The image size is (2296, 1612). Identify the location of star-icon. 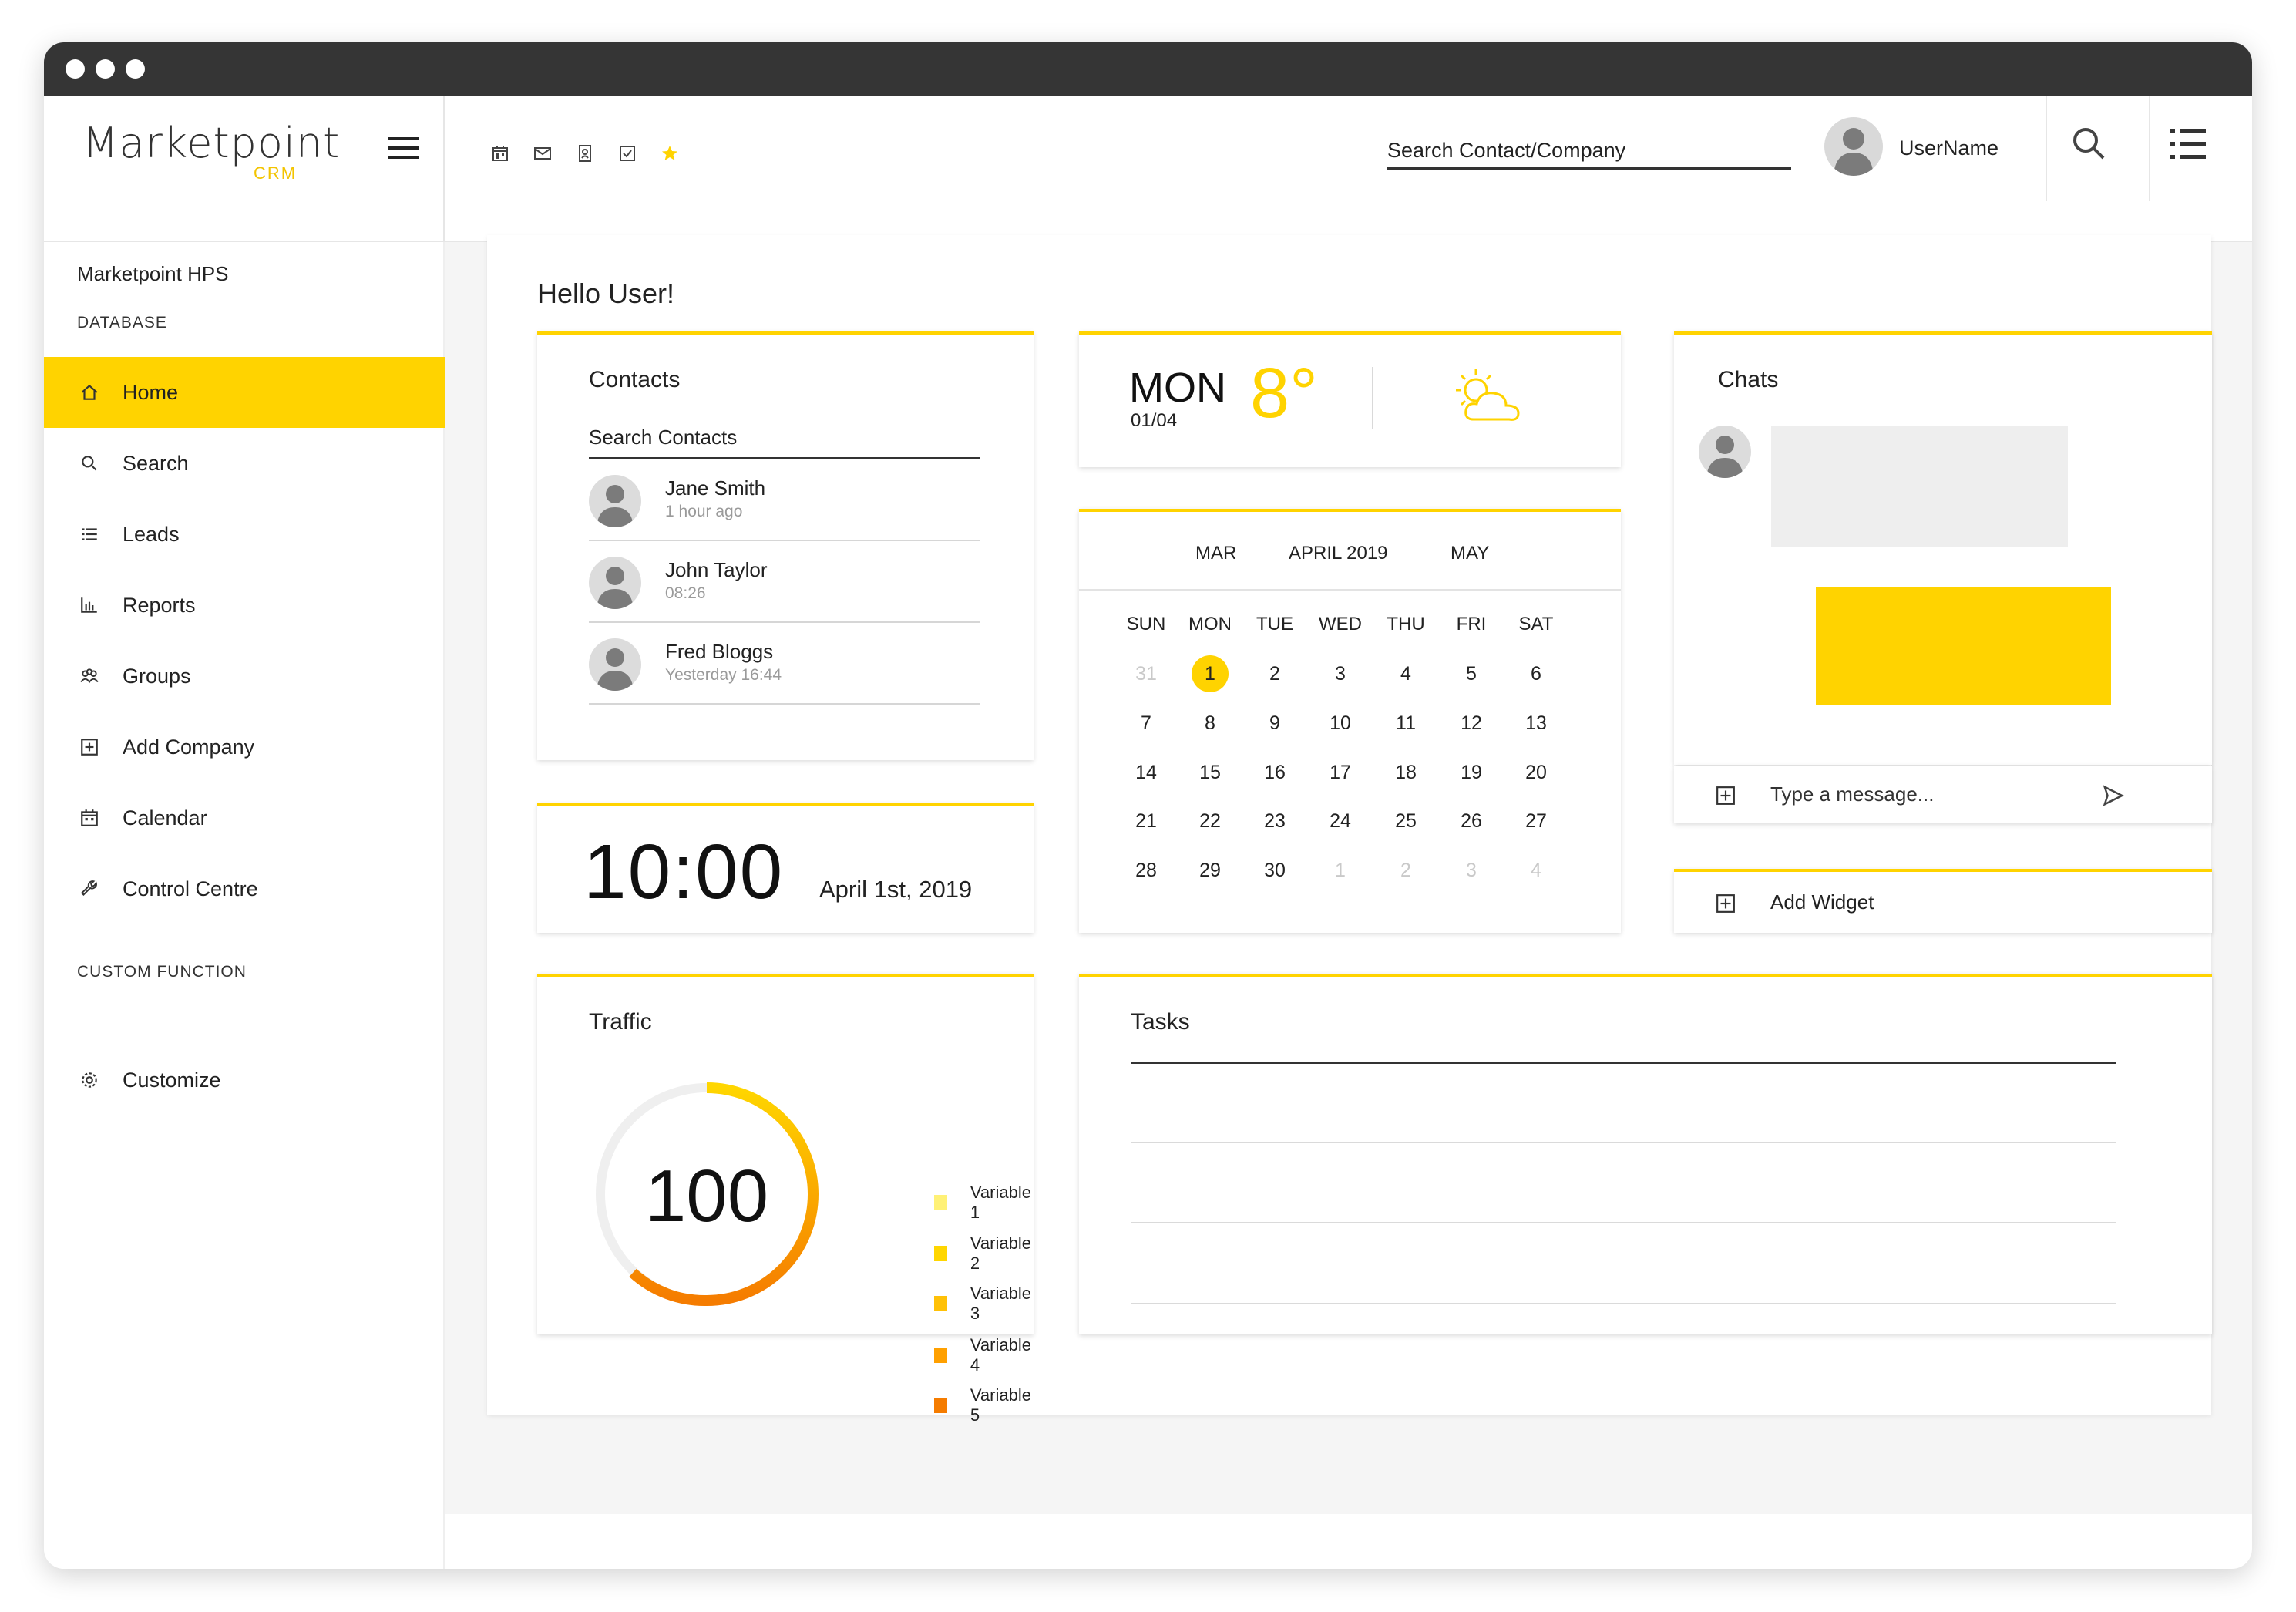
(670, 153).